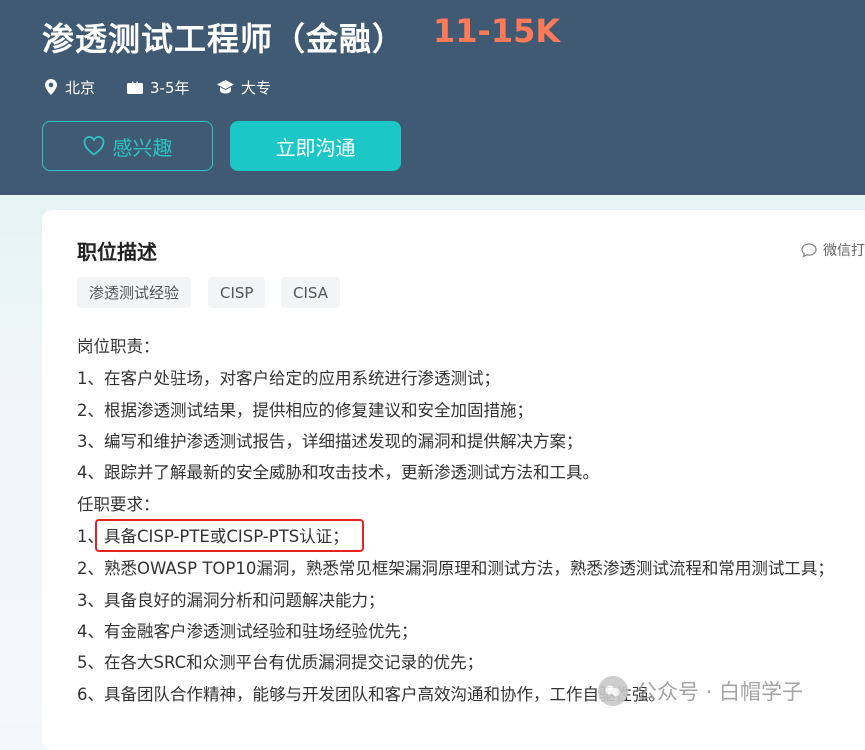 The height and width of the screenshot is (750, 865). Describe the element at coordinates (809, 250) in the screenshot. I see `chat-bubble-icon` at that location.